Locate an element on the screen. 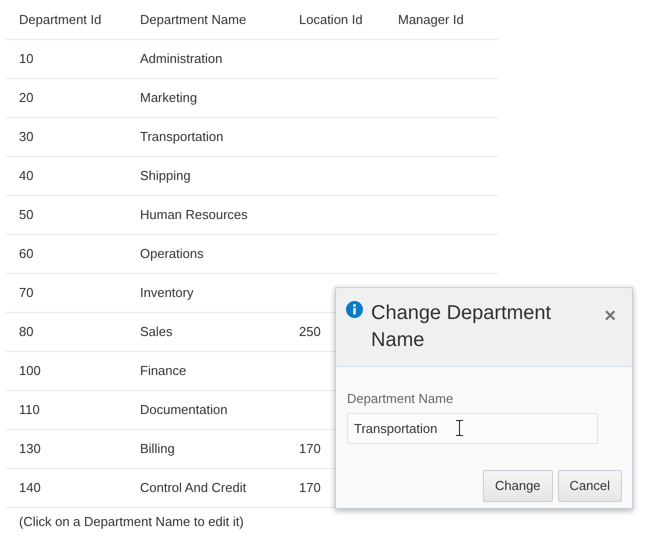 The image size is (648, 542). table-cell: 140 is located at coordinates (30, 488).